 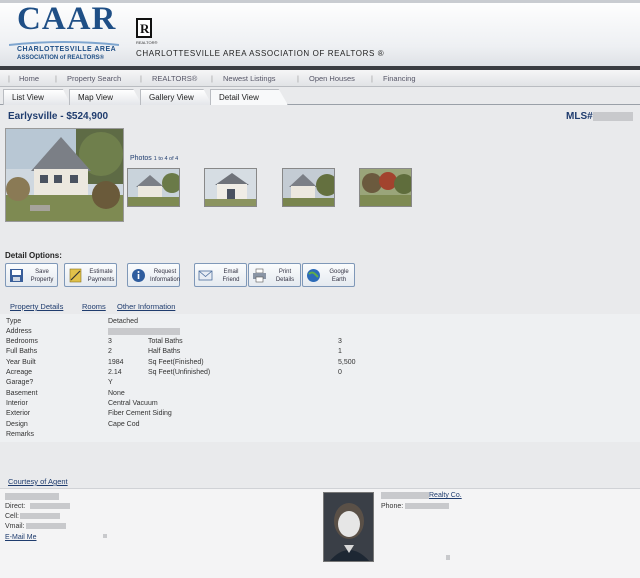 What do you see at coordinates (328, 275) in the screenshot?
I see `google-earth-button: Google Earth` at bounding box center [328, 275].